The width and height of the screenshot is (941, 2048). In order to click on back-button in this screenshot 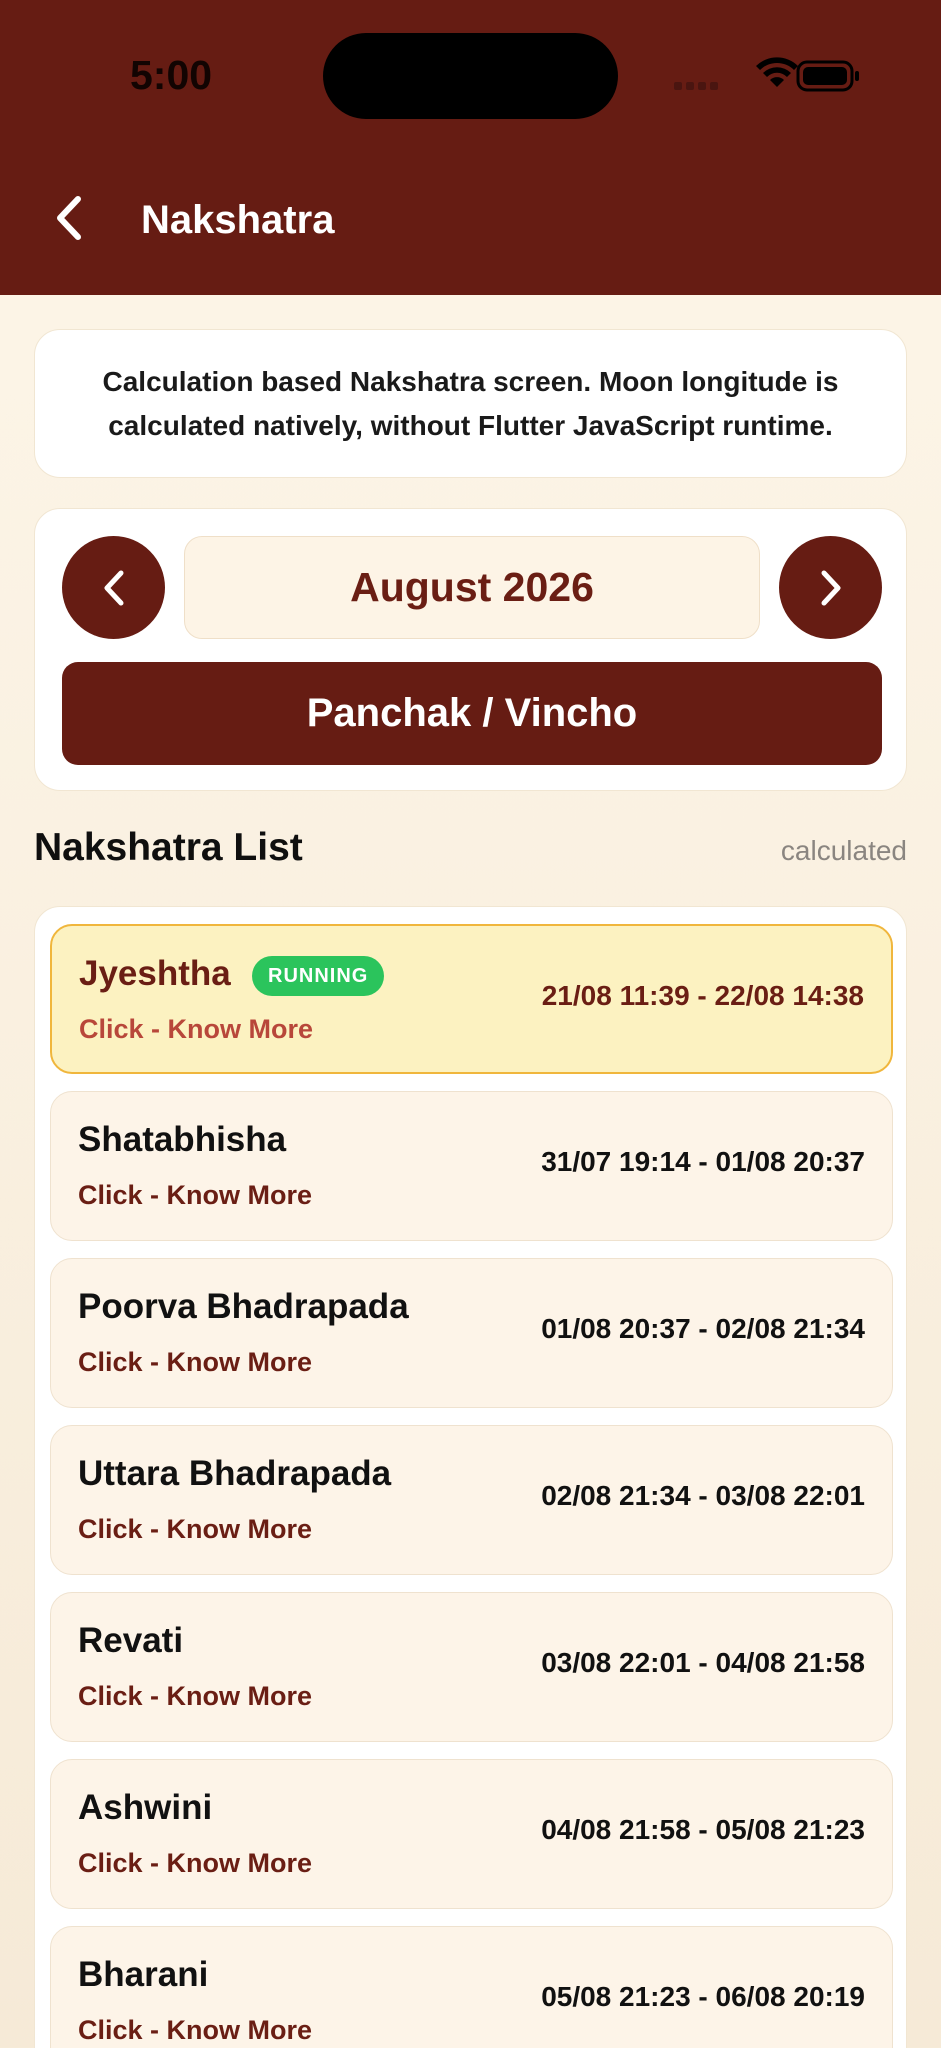, I will do `click(69, 218)`.